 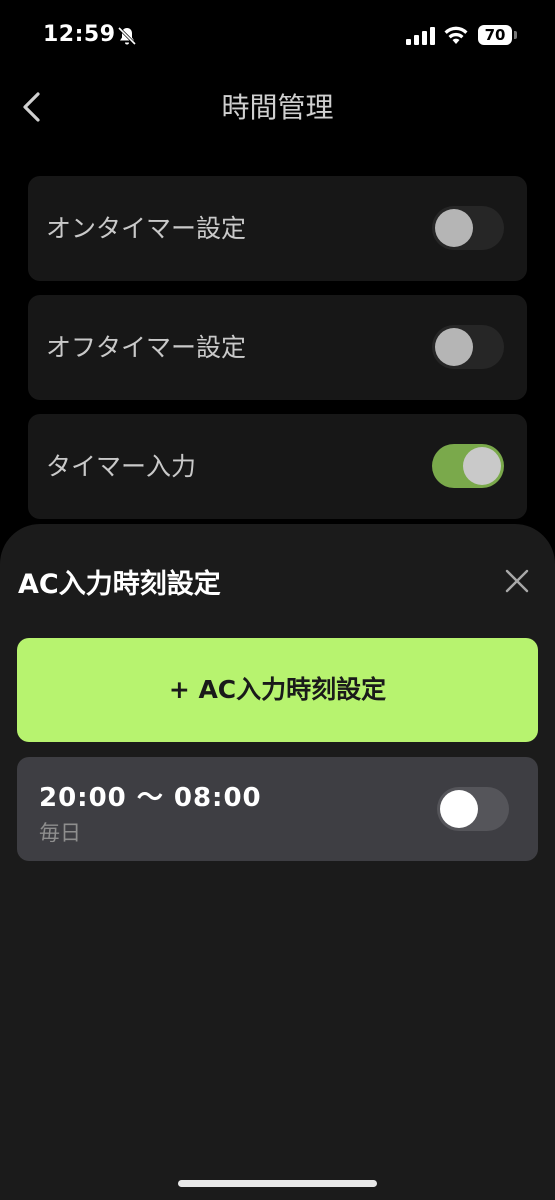 I want to click on sheet-title: AC入力時刻設定, so click(x=119, y=584).